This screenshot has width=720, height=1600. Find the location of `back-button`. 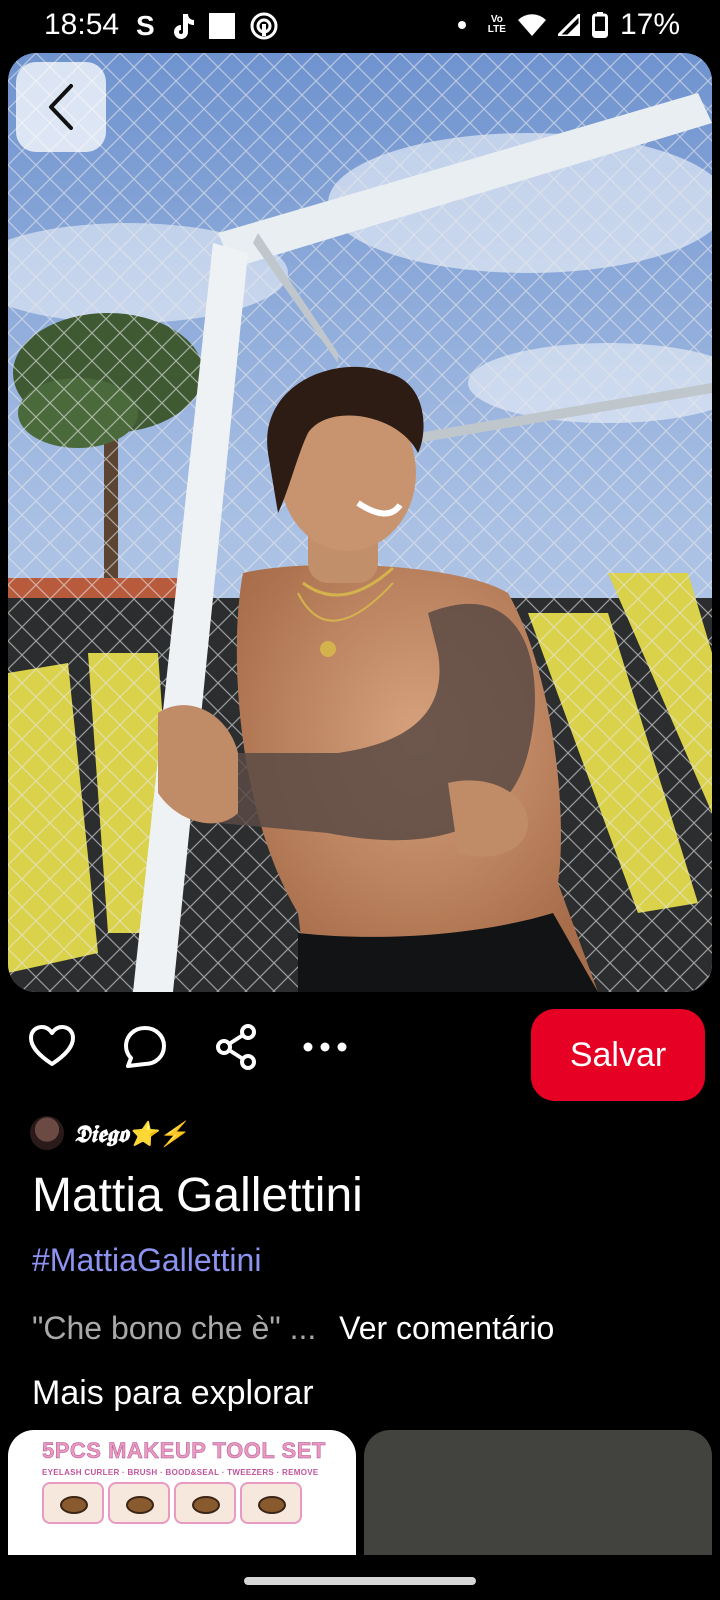

back-button is located at coordinates (61, 107).